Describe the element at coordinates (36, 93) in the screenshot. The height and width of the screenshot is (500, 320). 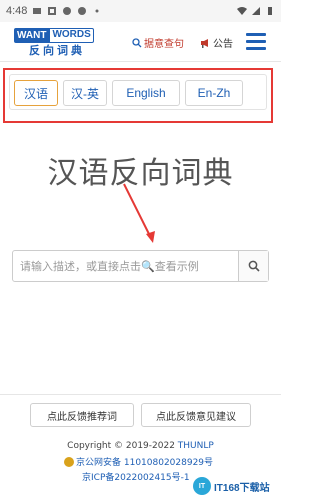
I see `tab-chinese: 汉语` at that location.